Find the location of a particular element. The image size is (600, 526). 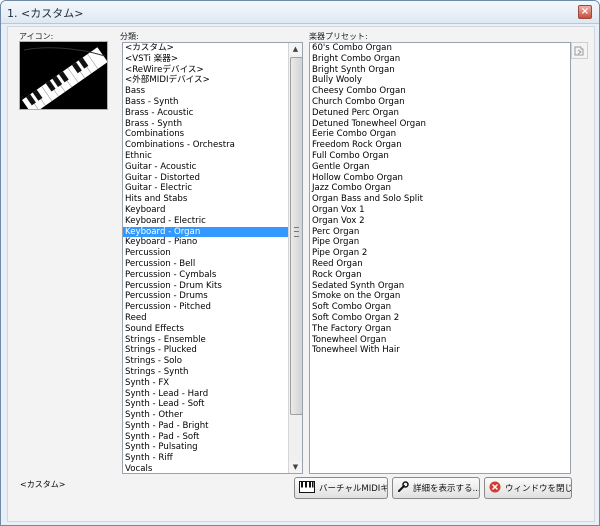

preset-item: Sedated Synth Organ is located at coordinates (440, 286).